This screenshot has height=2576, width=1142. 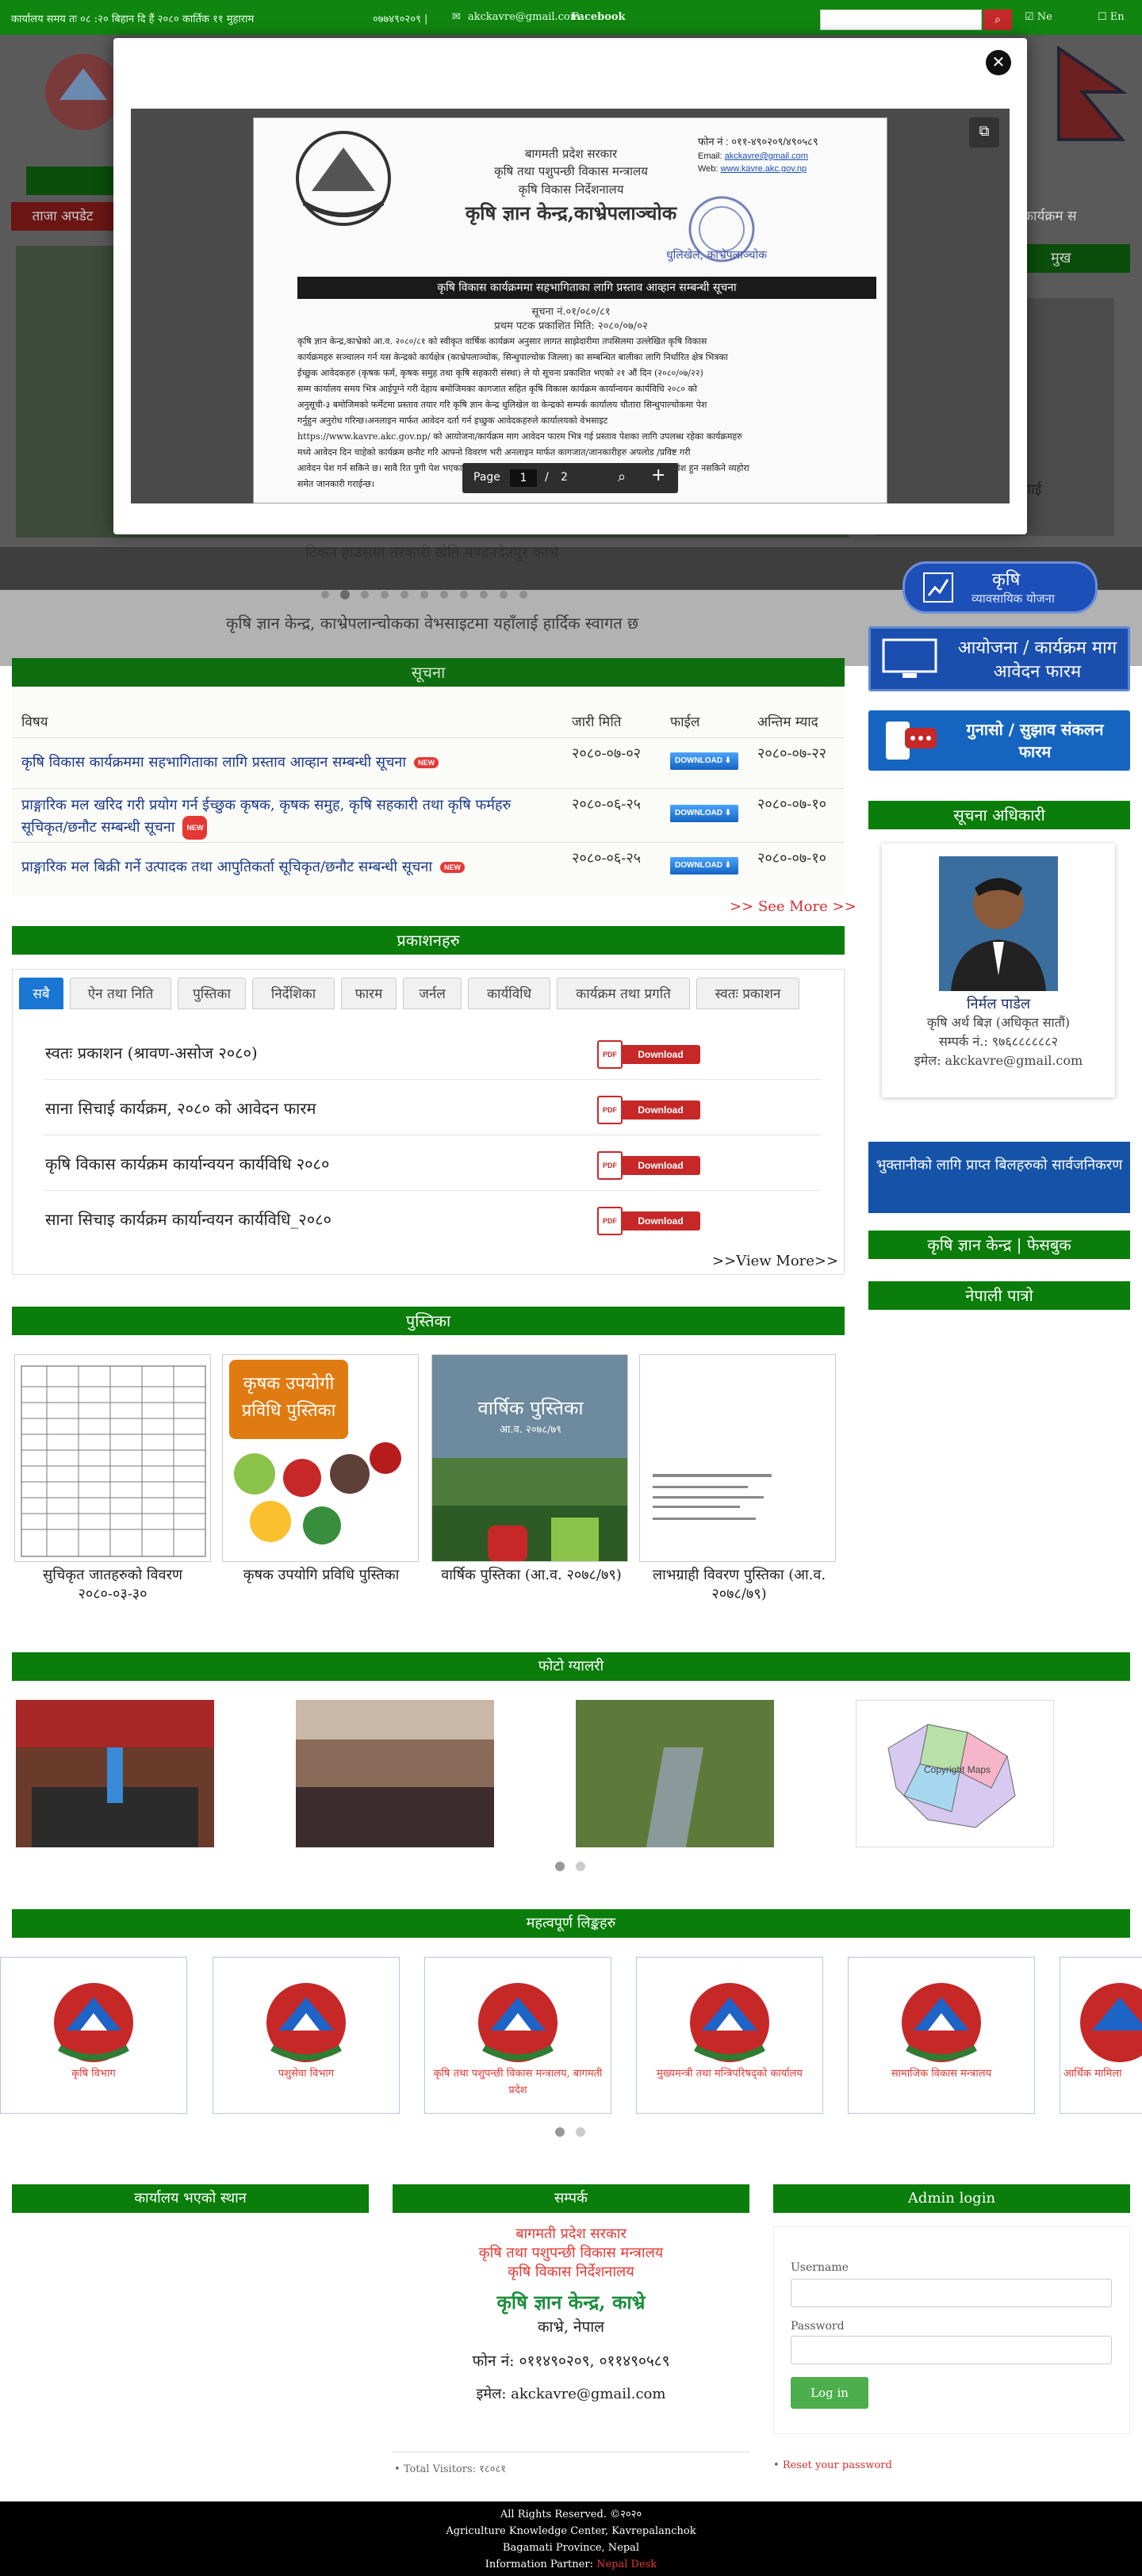 What do you see at coordinates (951, 2350) in the screenshot?
I see `password-input` at bounding box center [951, 2350].